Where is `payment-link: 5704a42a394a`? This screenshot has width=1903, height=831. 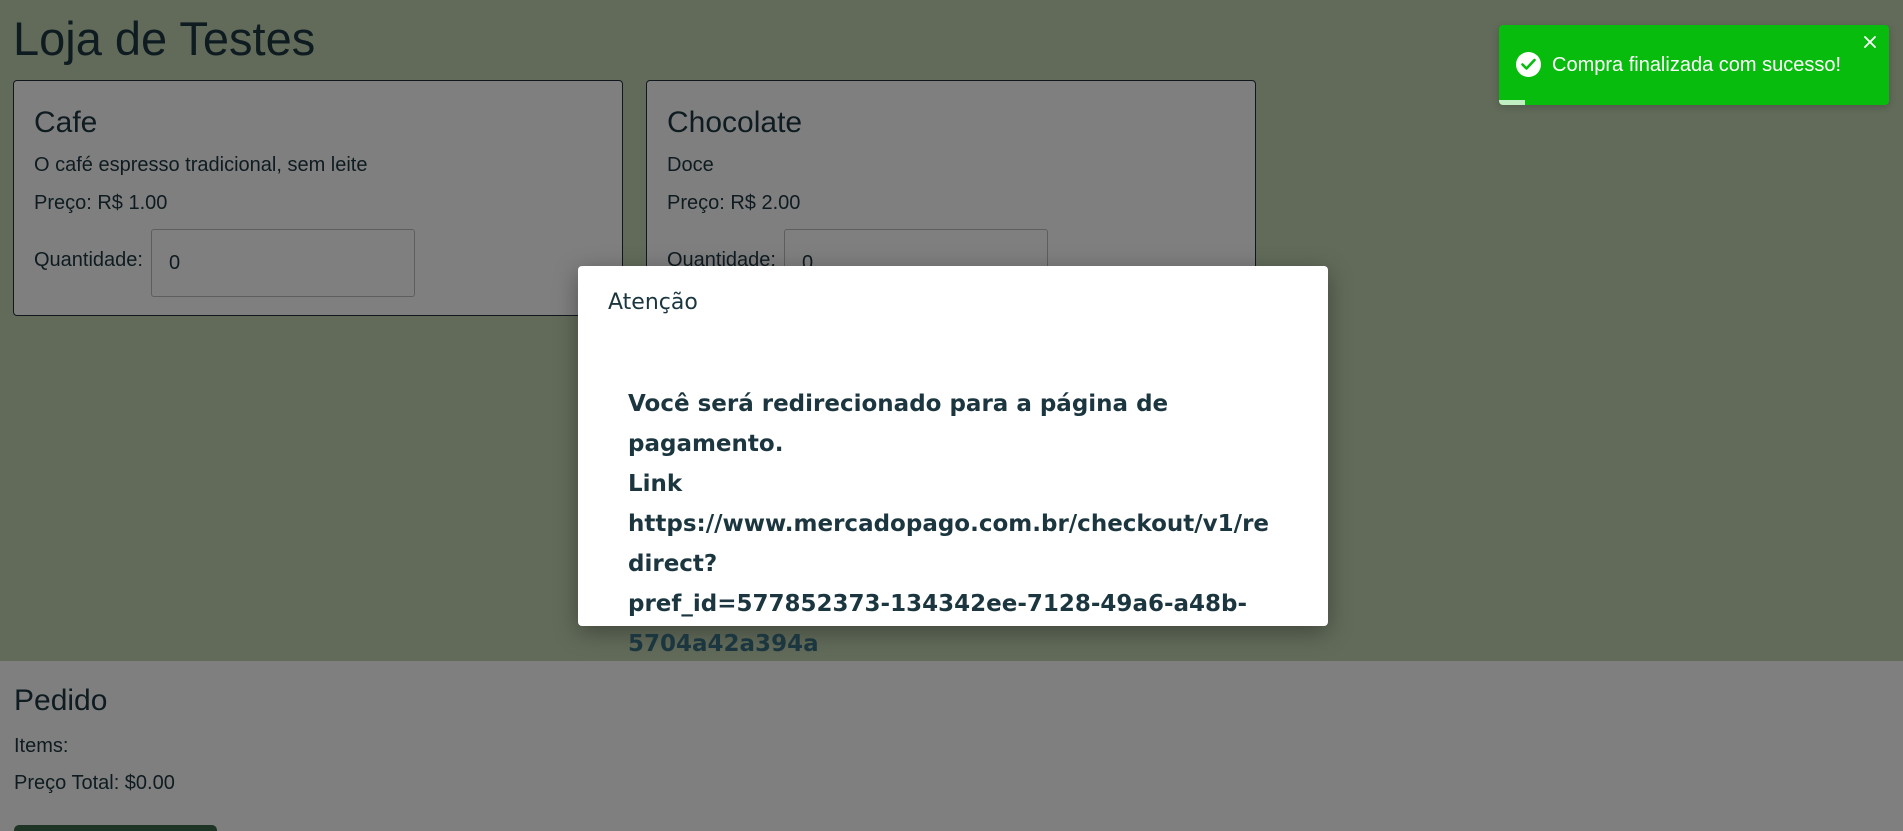
payment-link: 5704a42a394a is located at coordinates (953, 644).